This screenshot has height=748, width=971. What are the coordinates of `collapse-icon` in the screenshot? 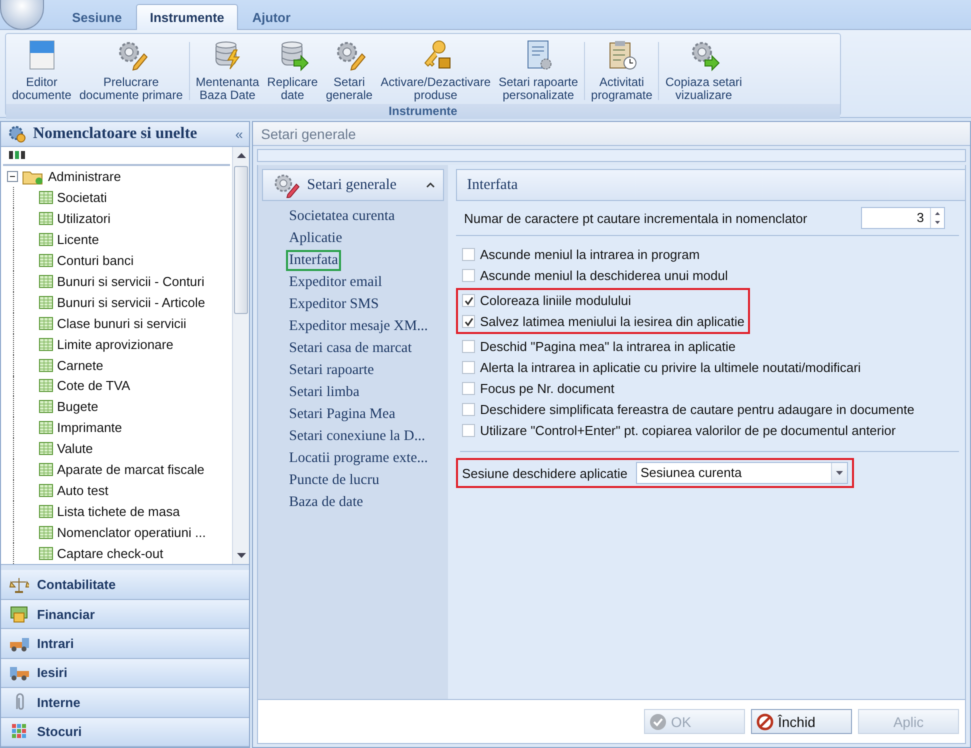 It's located at (12, 176).